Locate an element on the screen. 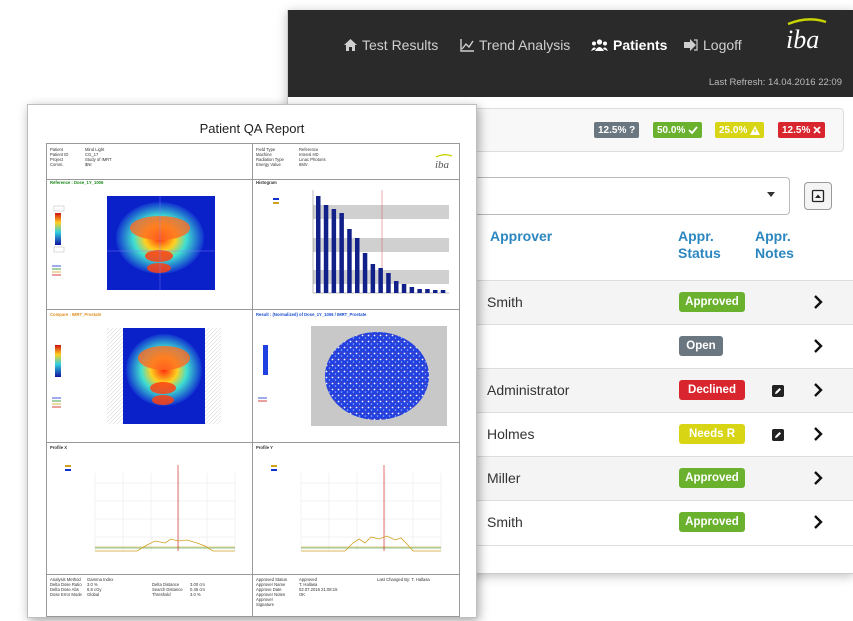 This screenshot has height=621, width=853. nav-logoff-label: Logoff is located at coordinates (722, 45).